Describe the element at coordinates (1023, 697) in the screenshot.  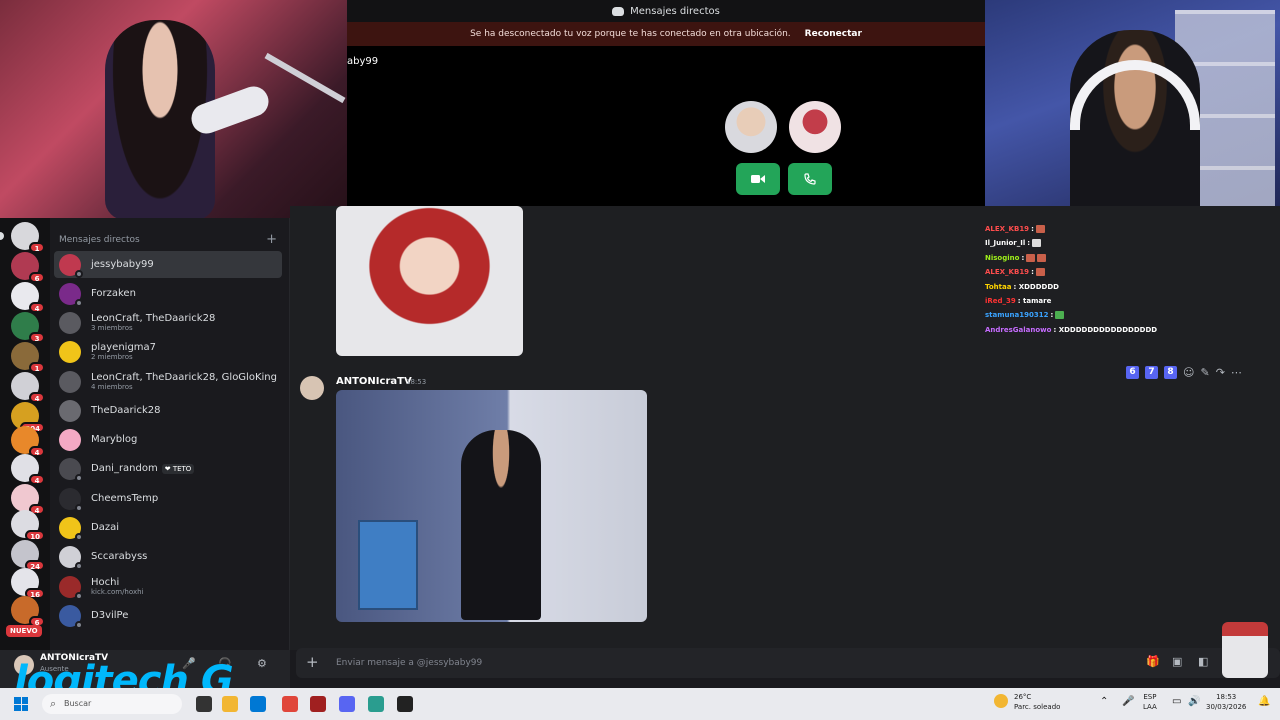
I see `weather-temp: 26°C` at that location.